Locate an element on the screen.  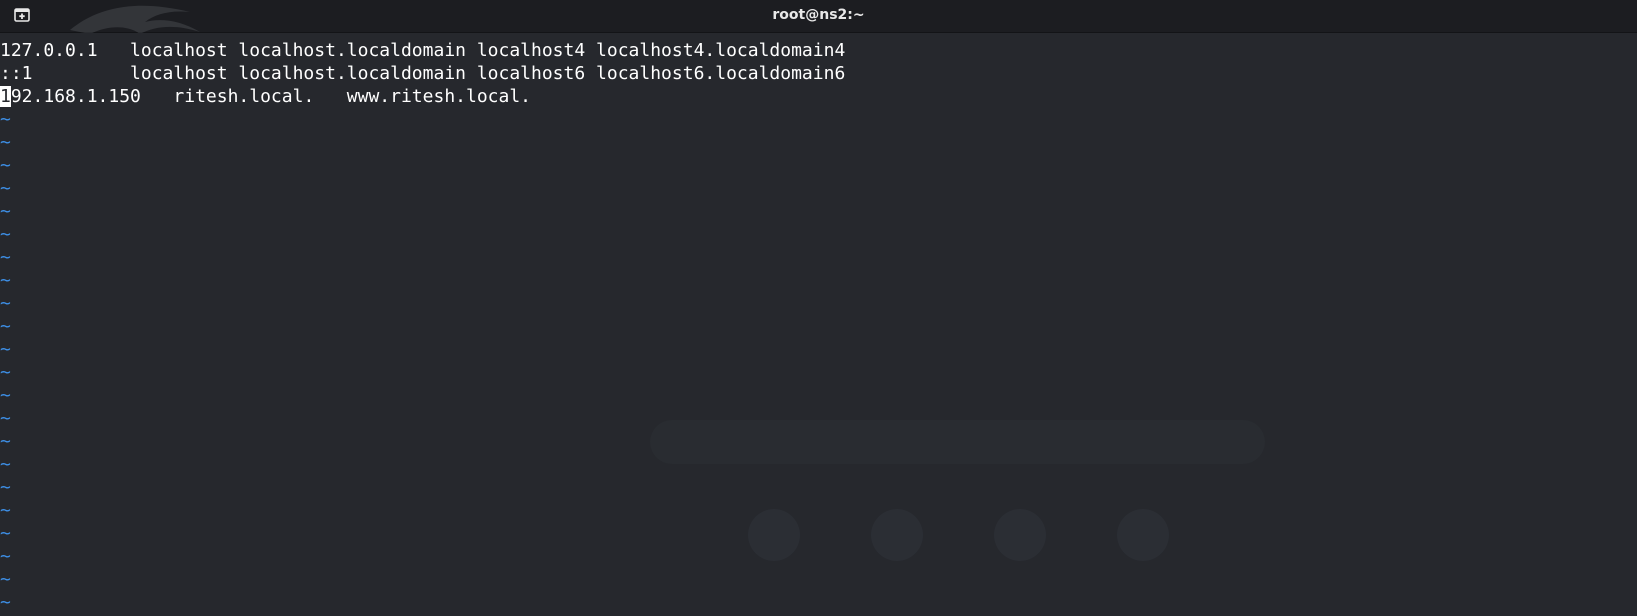
window-title: root@ns2:~ is located at coordinates (818, 15).